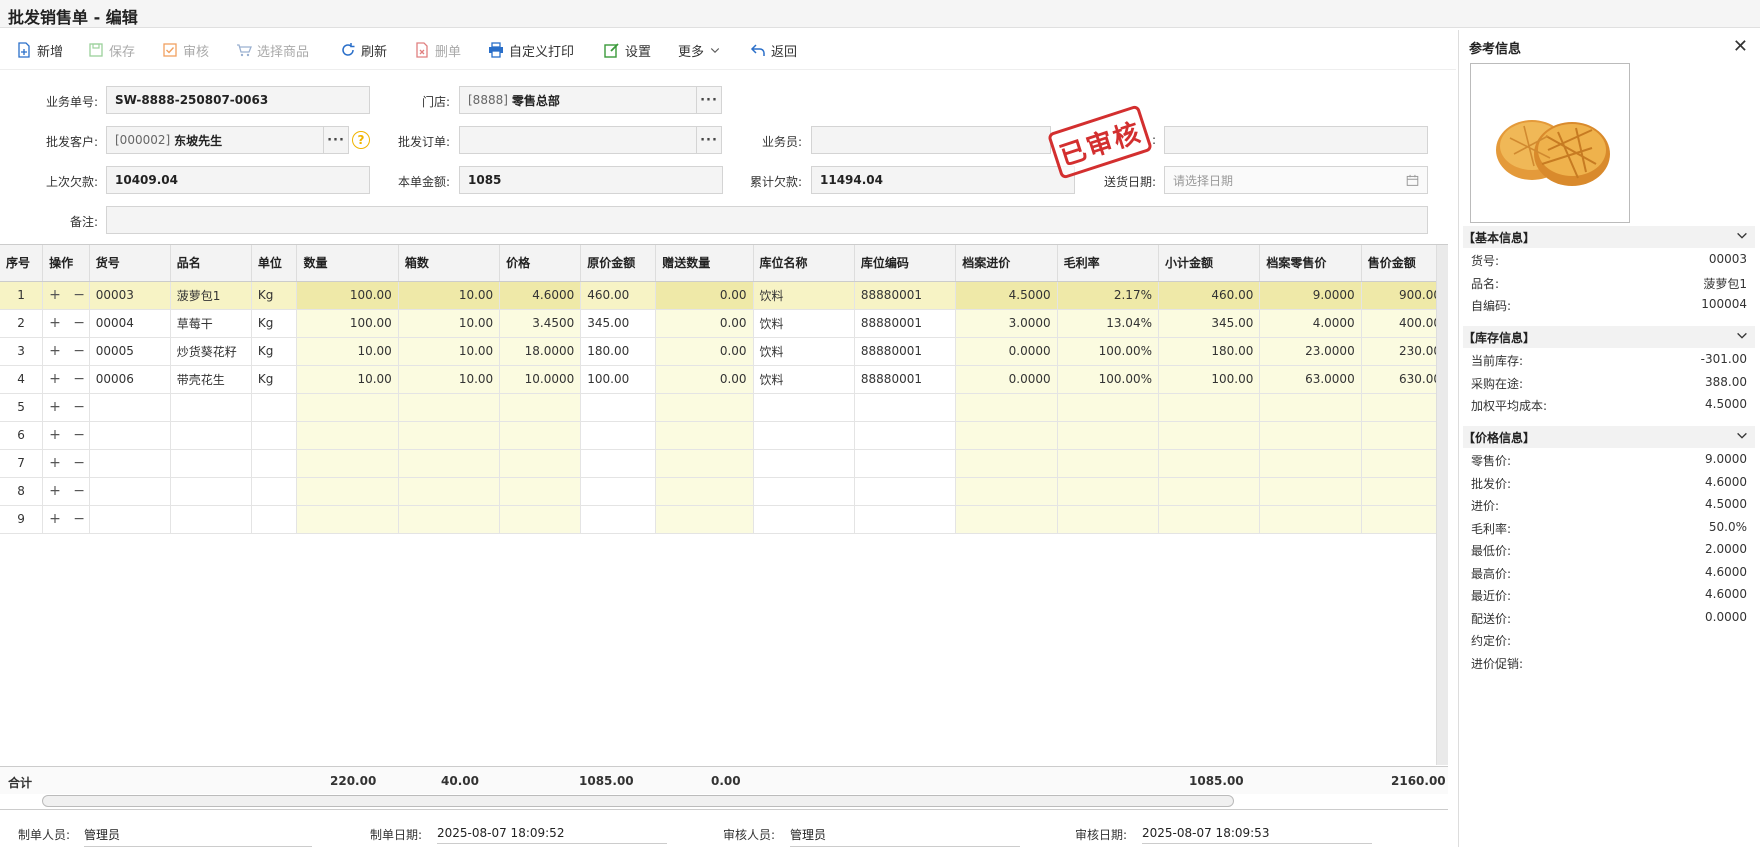 This screenshot has height=847, width=1760. Describe the element at coordinates (804, 295) in the screenshot. I see `cell-loc-name: 饮料` at that location.